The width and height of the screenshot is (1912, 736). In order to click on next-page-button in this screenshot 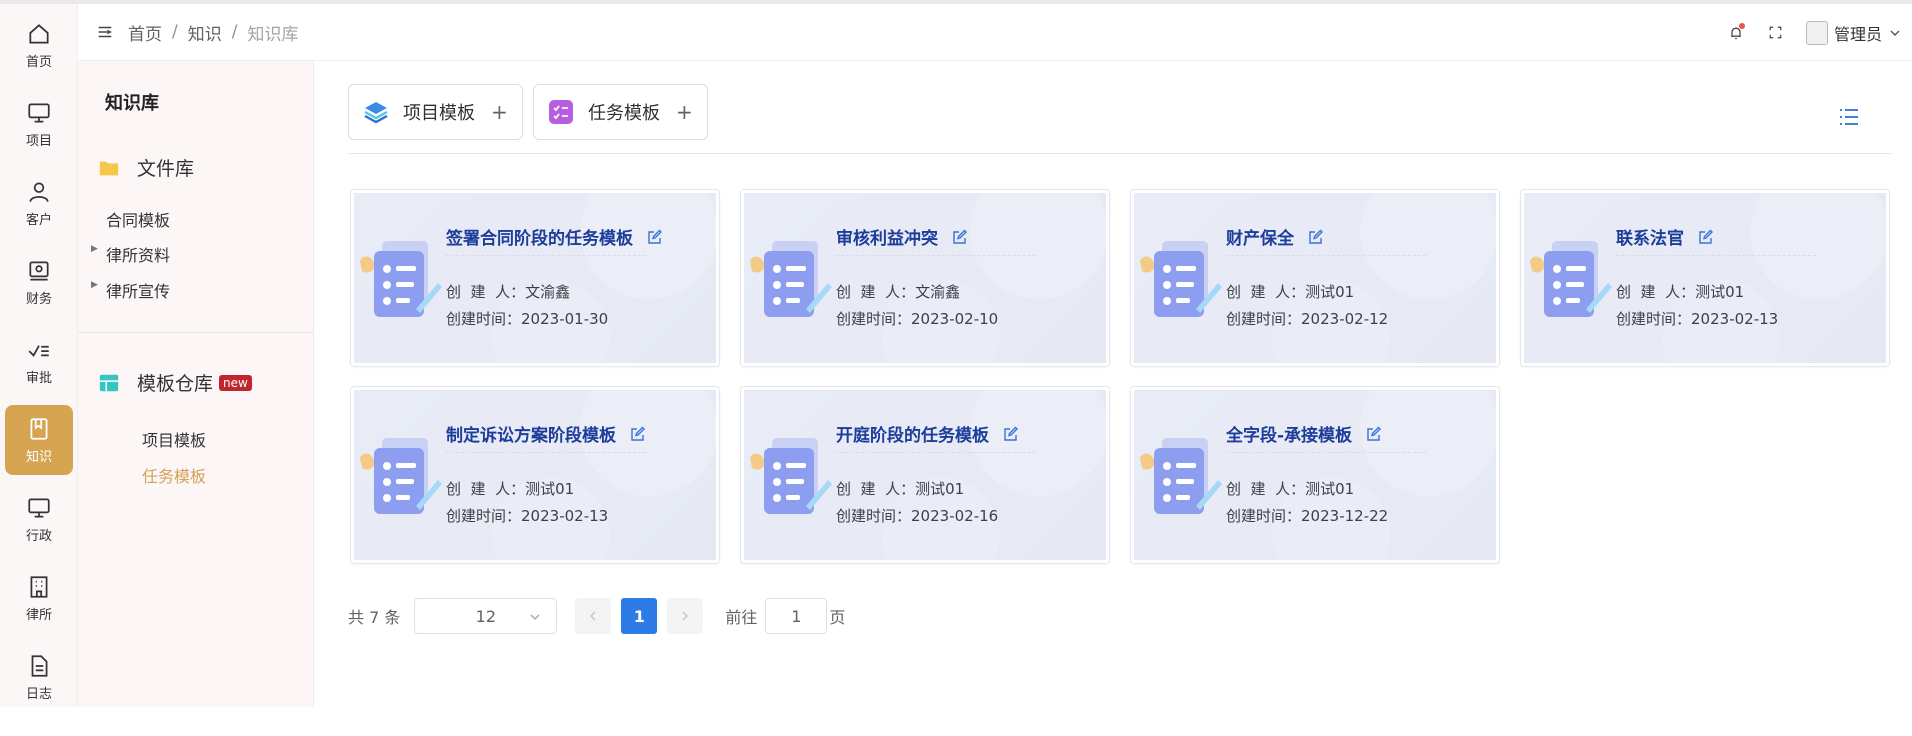, I will do `click(685, 616)`.